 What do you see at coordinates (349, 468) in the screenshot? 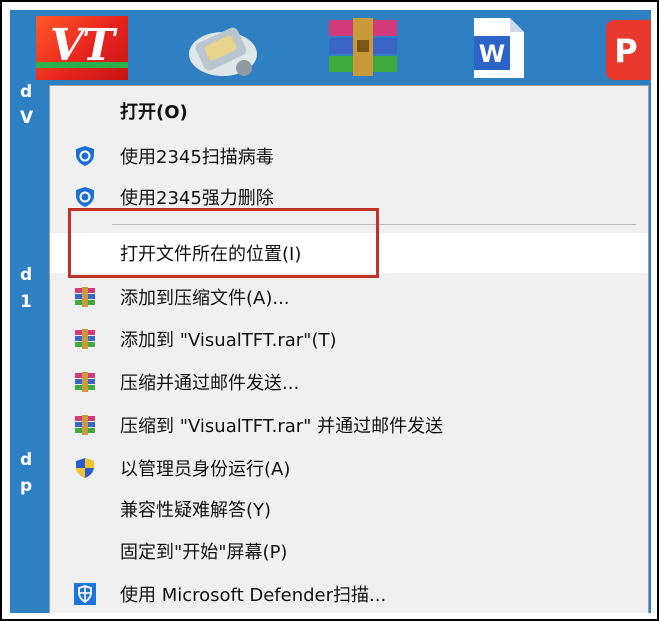
I see `menu-item-run-as-admin: 以管理员身份运行(A)` at bounding box center [349, 468].